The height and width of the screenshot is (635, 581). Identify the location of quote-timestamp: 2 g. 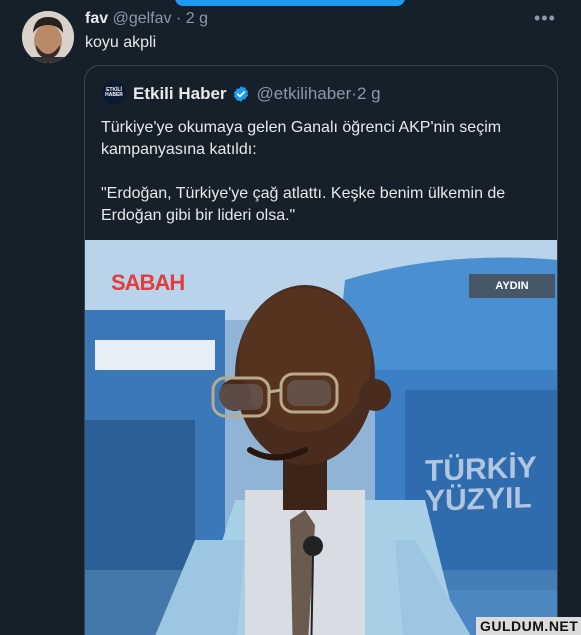
(369, 94).